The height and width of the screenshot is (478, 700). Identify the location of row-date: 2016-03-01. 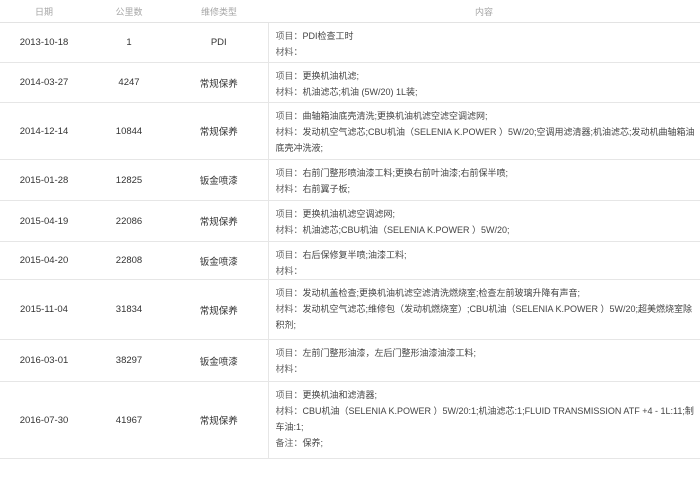
(44, 360).